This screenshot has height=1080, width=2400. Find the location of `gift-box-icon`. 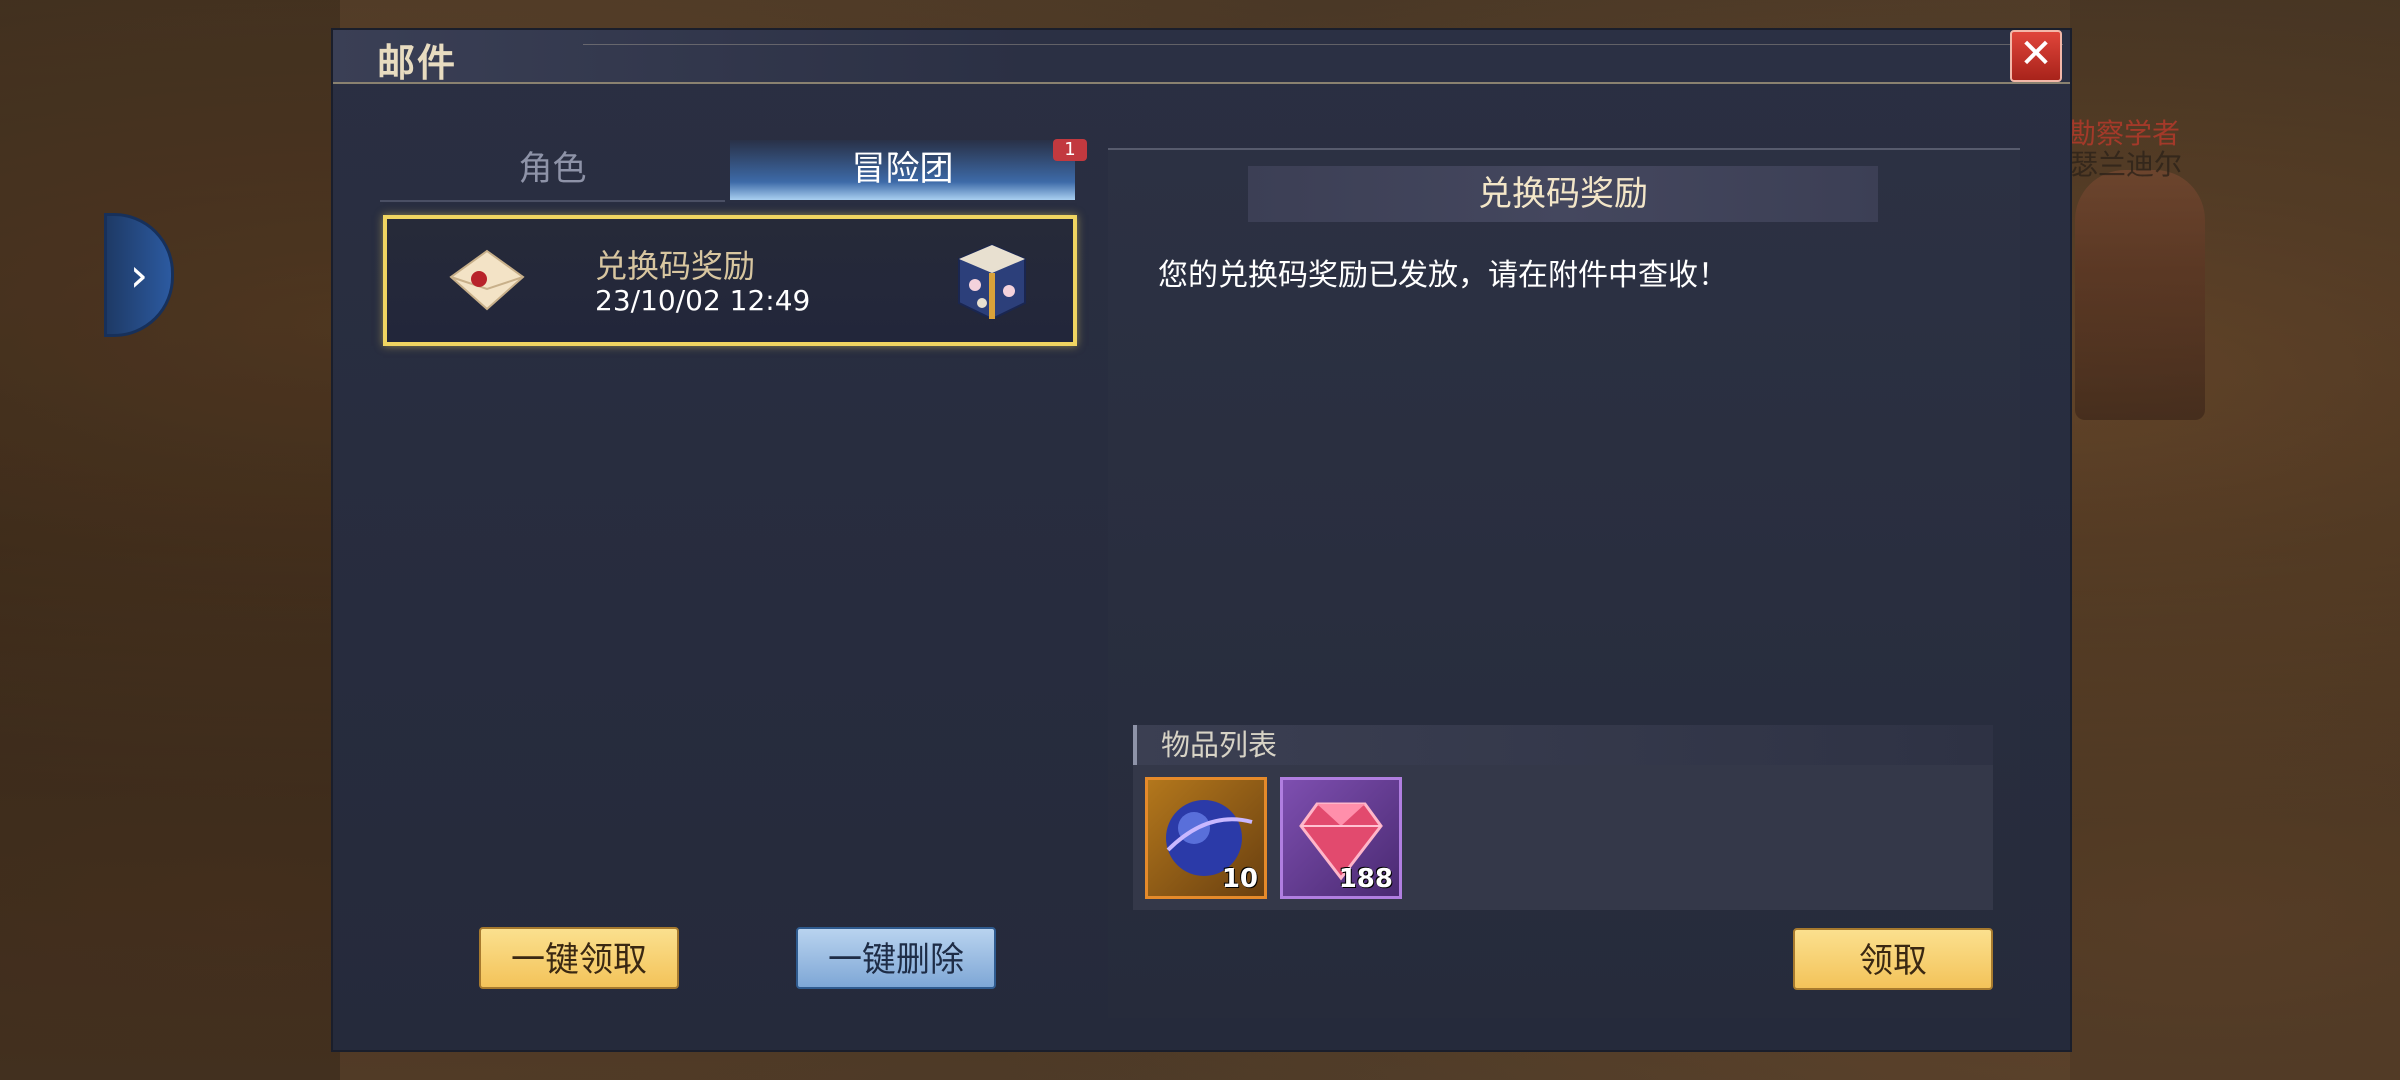

gift-box-icon is located at coordinates (992, 282).